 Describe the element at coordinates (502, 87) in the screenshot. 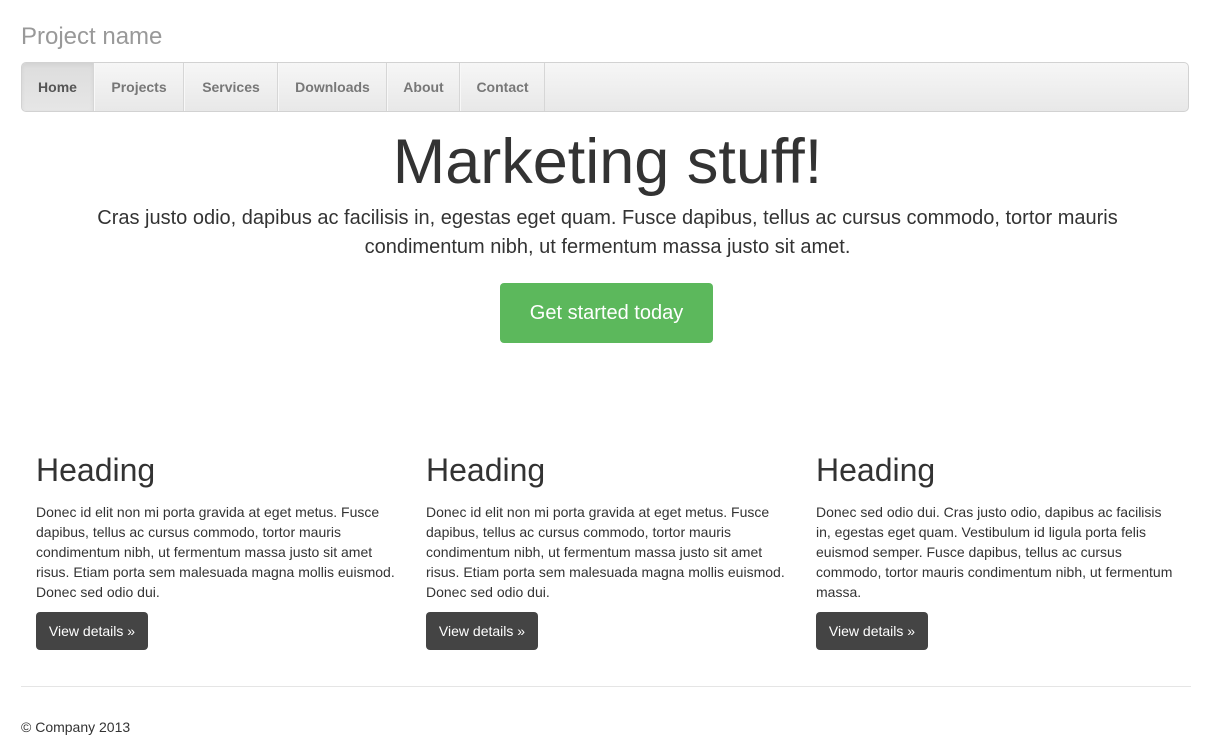

I see `nav-item-contact: Contact` at that location.